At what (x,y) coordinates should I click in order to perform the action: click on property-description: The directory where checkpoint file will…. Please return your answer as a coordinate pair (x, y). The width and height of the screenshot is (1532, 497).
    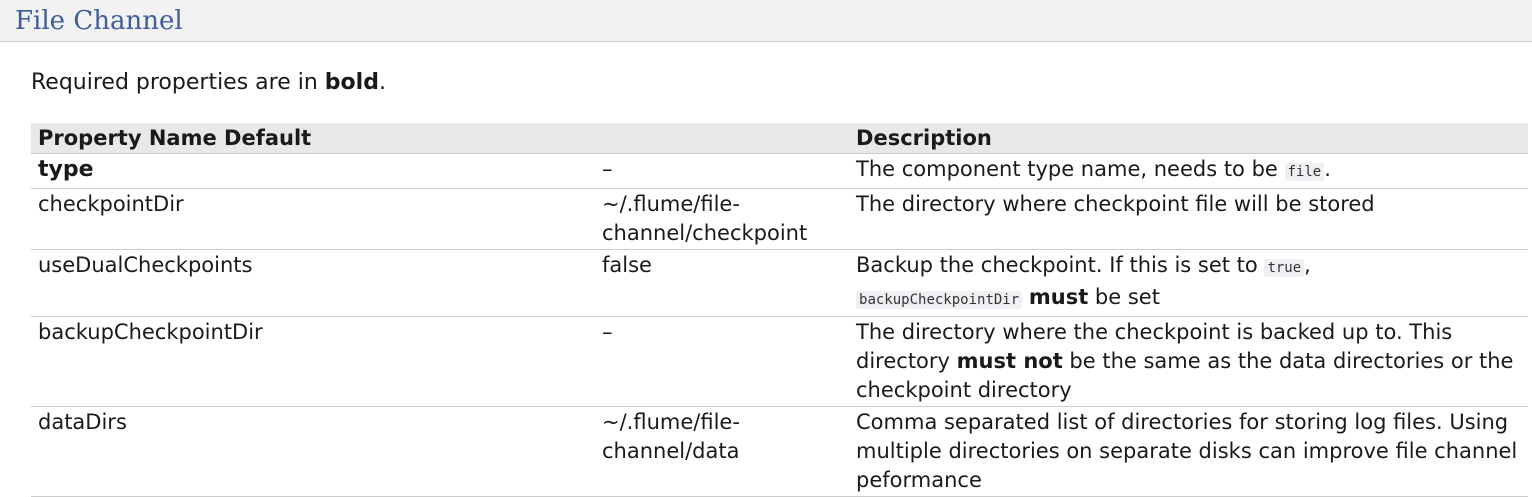
    Looking at the image, I should click on (1189, 219).